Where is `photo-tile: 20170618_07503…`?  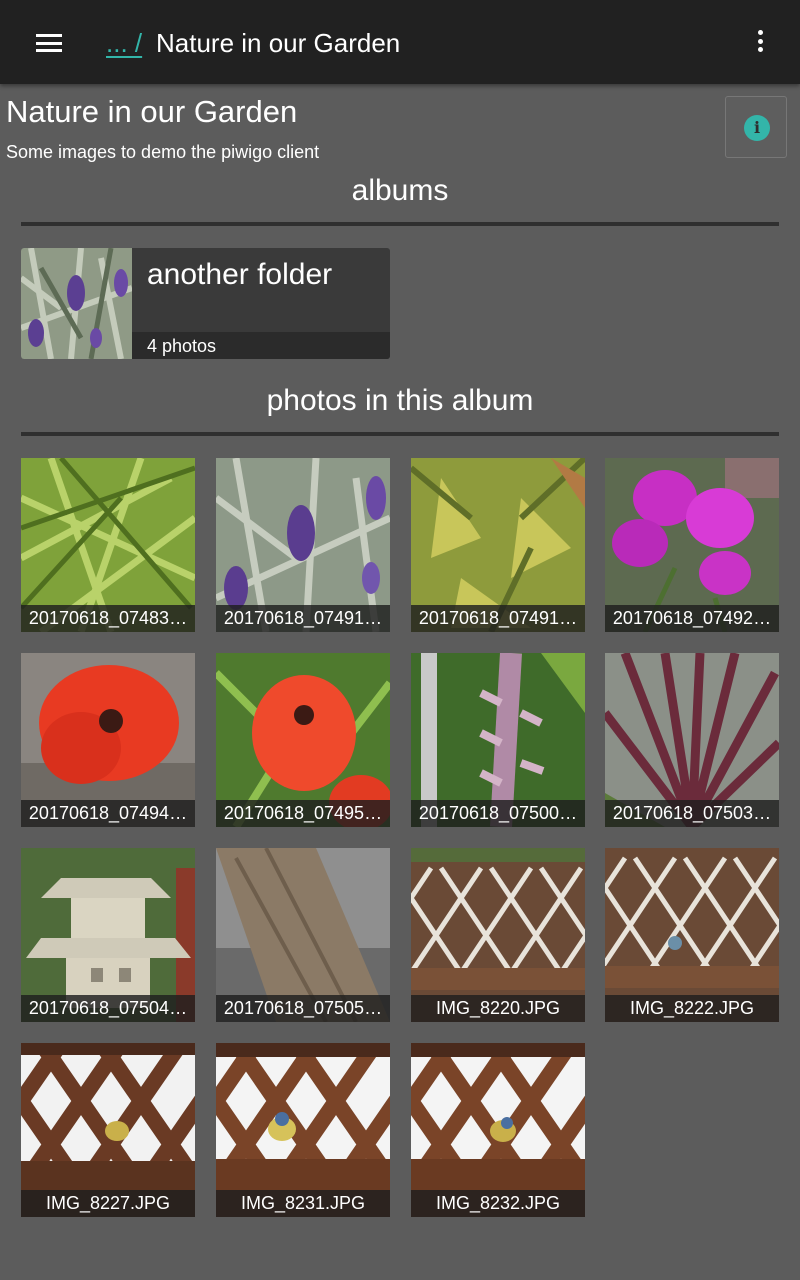
photo-tile: 20170618_07503… is located at coordinates (692, 740).